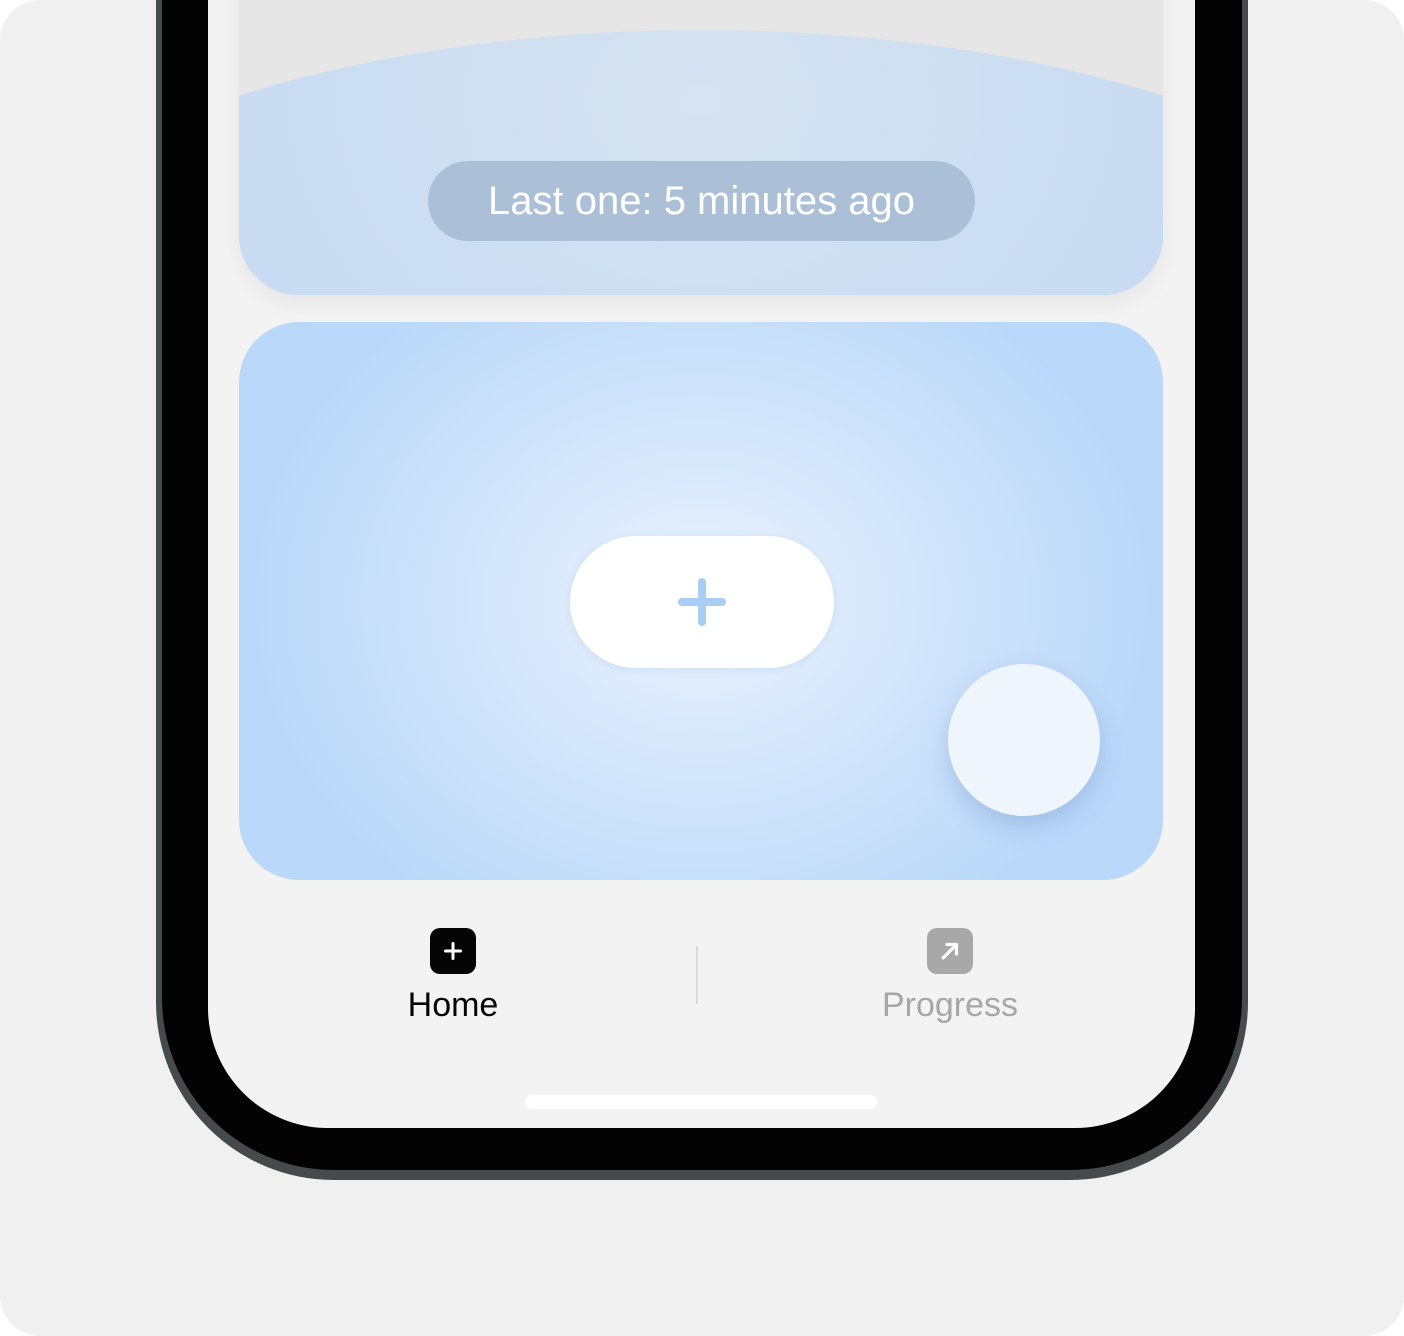 The width and height of the screenshot is (1404, 1336). What do you see at coordinates (701, 985) in the screenshot?
I see `tab-bar: Home Progress` at bounding box center [701, 985].